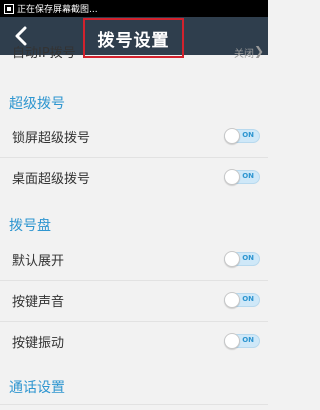  What do you see at coordinates (134, 301) in the screenshot?
I see `settings-row-key-sound: 按键声音 ON` at bounding box center [134, 301].